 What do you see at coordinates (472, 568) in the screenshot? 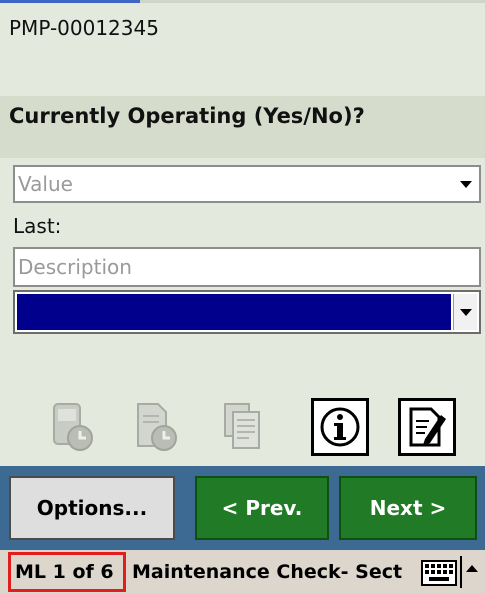
I see `expand-up-icon` at bounding box center [472, 568].